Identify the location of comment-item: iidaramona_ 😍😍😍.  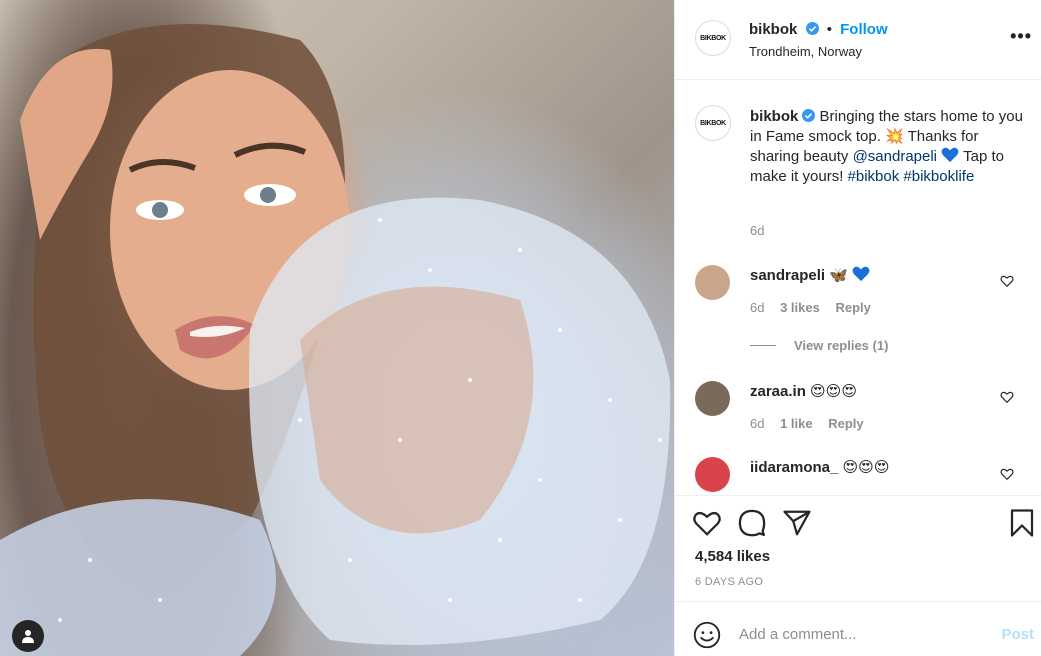
(858, 475).